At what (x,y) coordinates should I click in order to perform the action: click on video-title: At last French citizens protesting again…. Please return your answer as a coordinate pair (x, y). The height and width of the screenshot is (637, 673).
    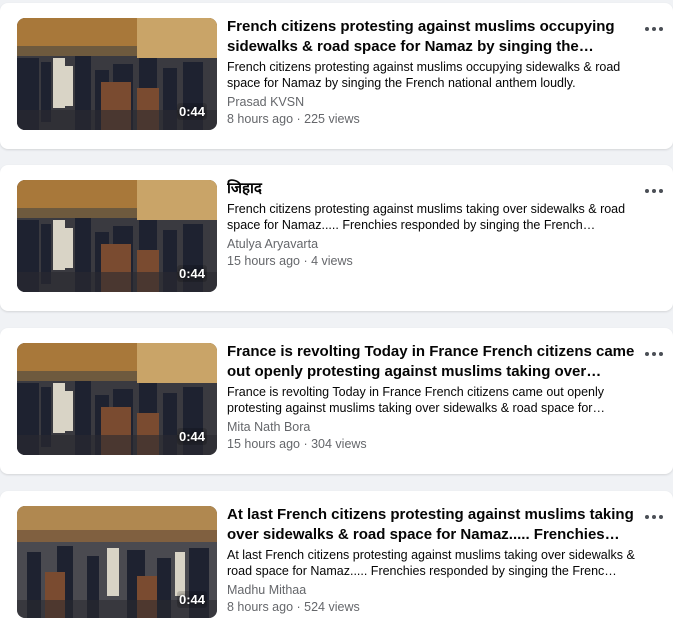
    Looking at the image, I should click on (433, 525).